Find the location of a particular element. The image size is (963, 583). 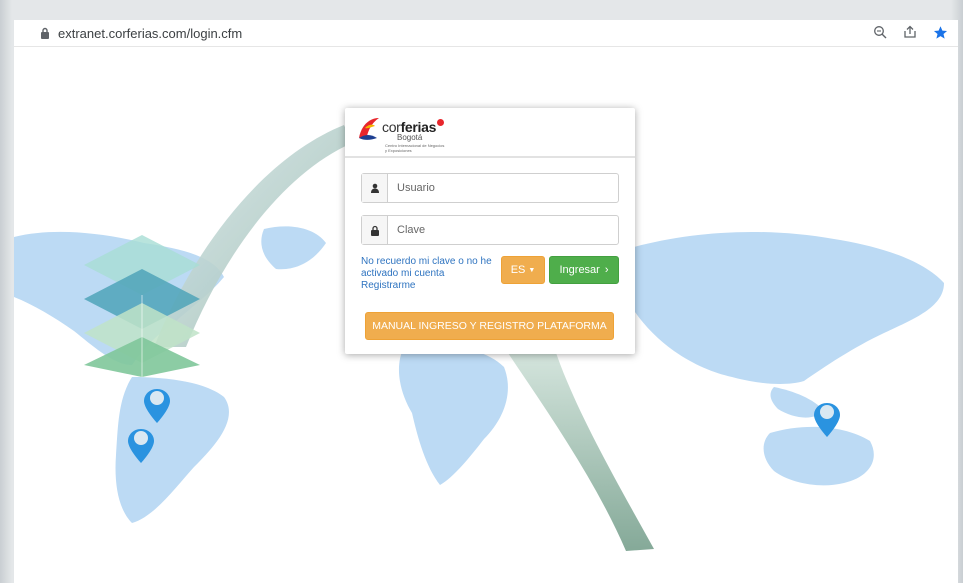

password-input is located at coordinates (498, 230).